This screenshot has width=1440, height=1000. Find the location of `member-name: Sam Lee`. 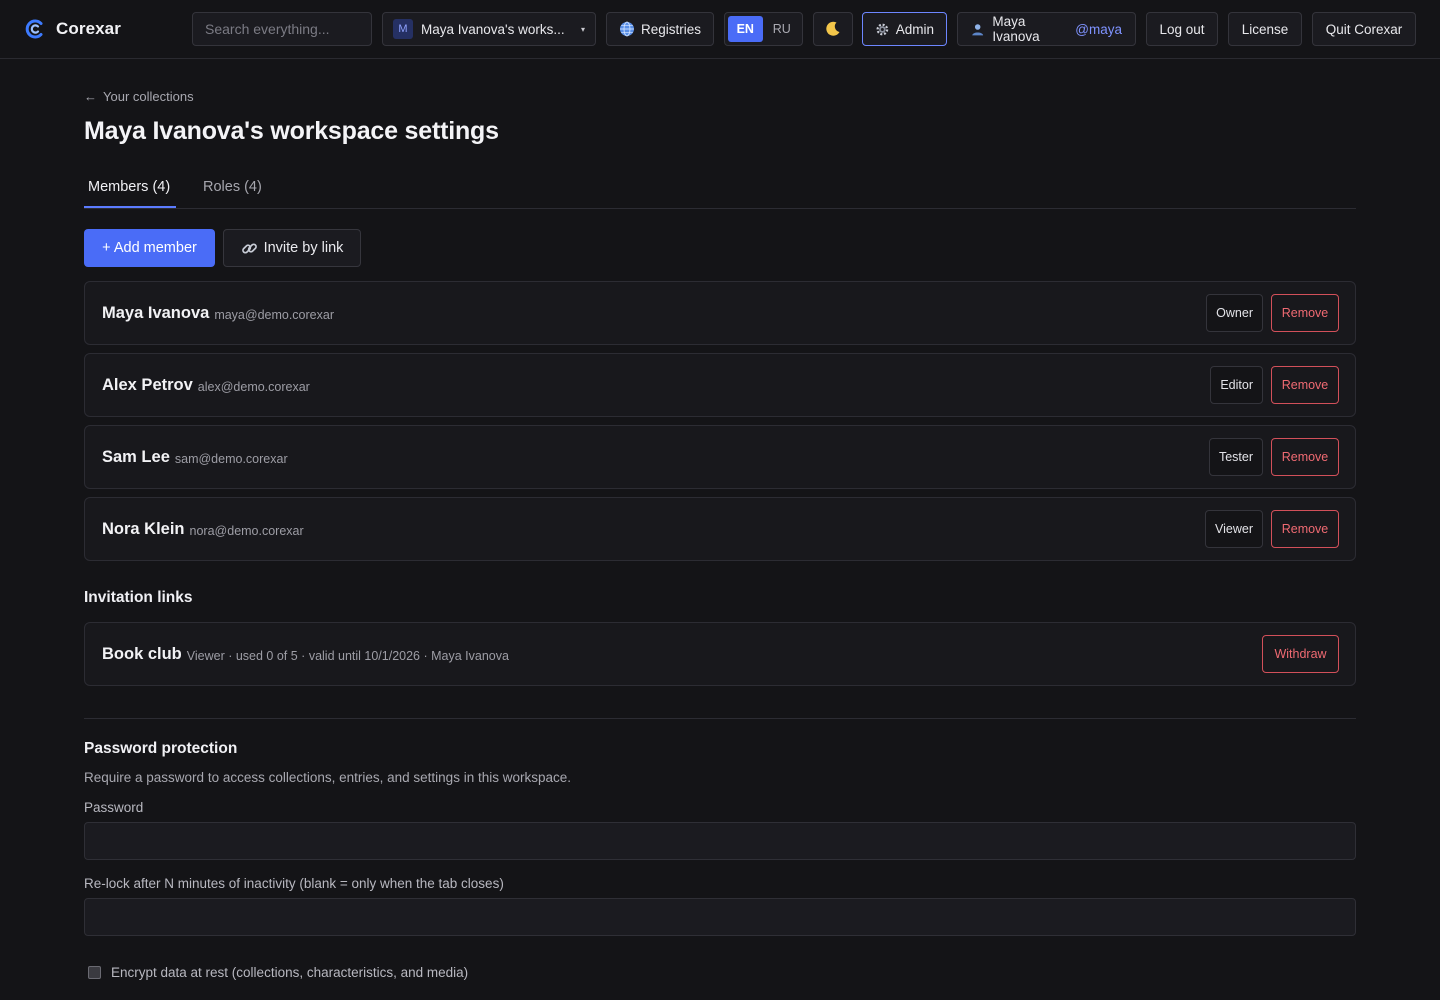

member-name: Sam Lee is located at coordinates (136, 456).